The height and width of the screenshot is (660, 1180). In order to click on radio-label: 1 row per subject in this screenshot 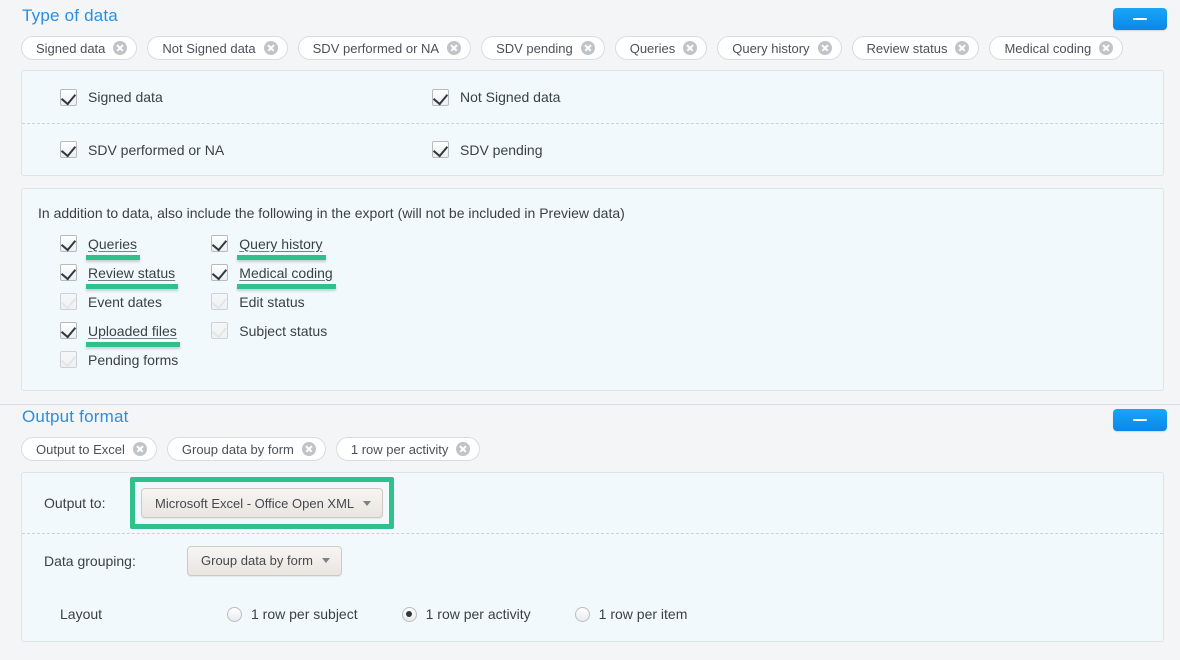, I will do `click(304, 614)`.